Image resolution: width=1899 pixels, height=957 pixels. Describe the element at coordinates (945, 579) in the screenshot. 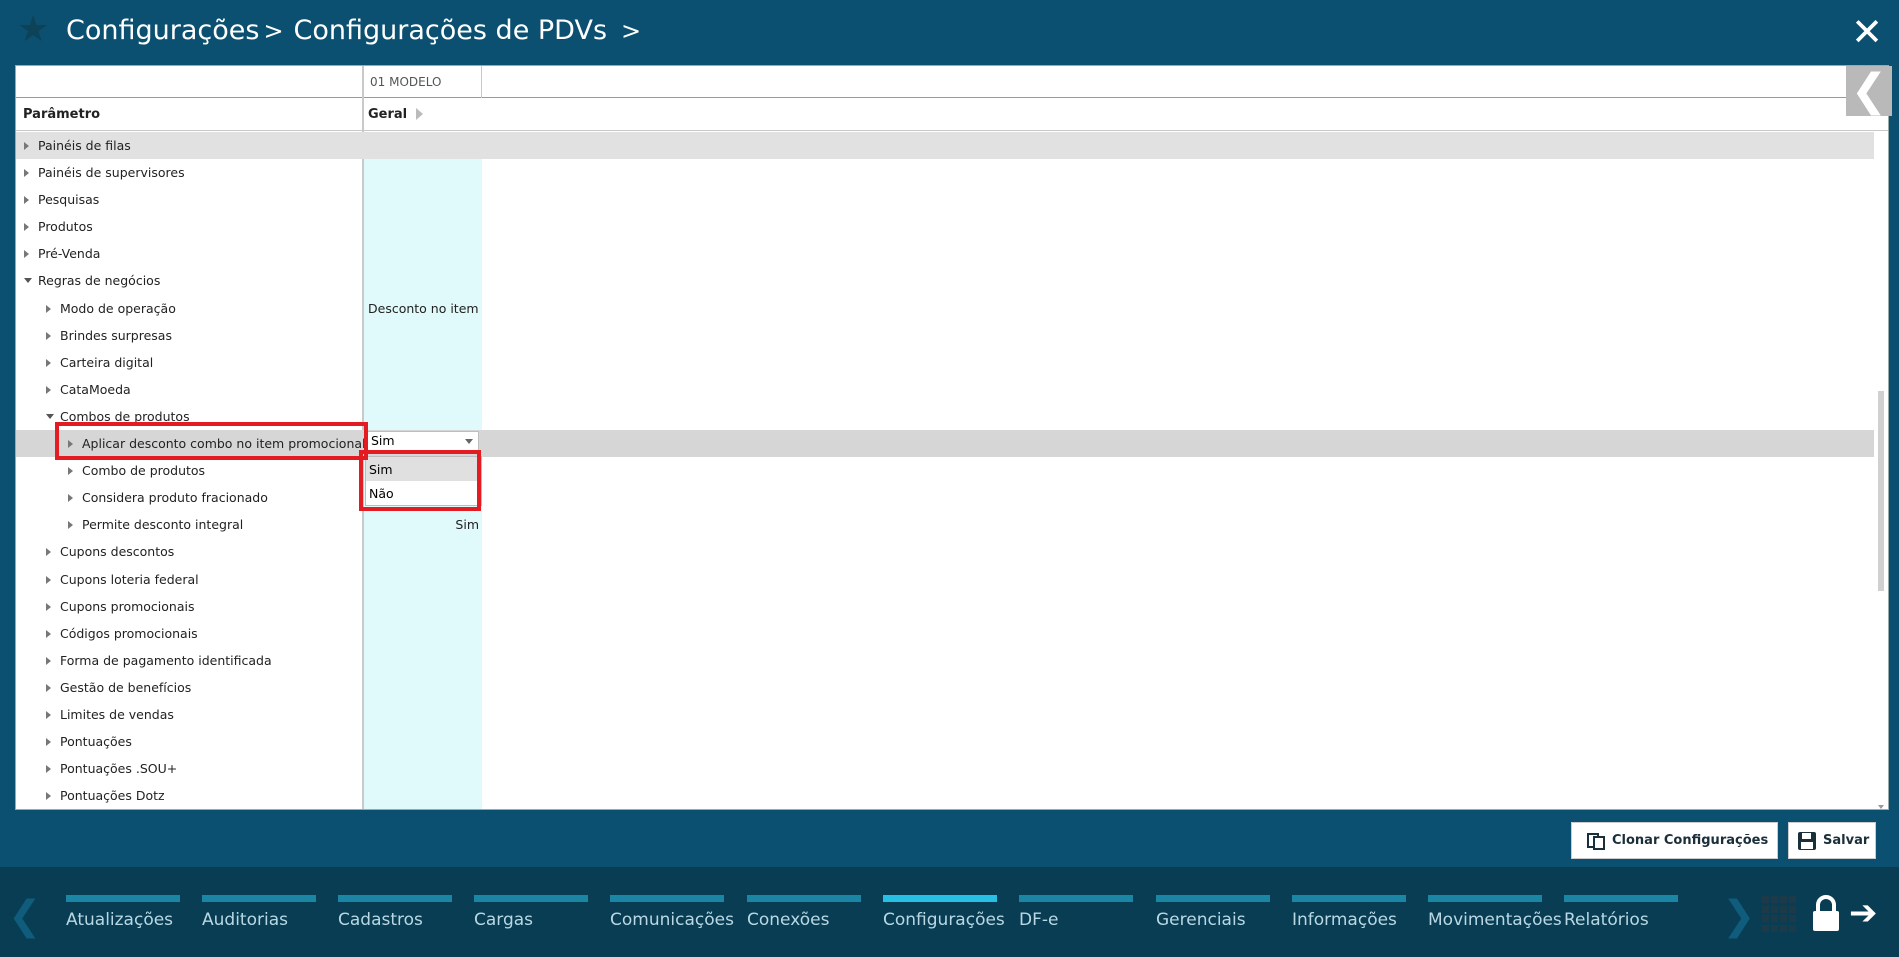

I see `tree-row: Cupons loteria federal` at that location.